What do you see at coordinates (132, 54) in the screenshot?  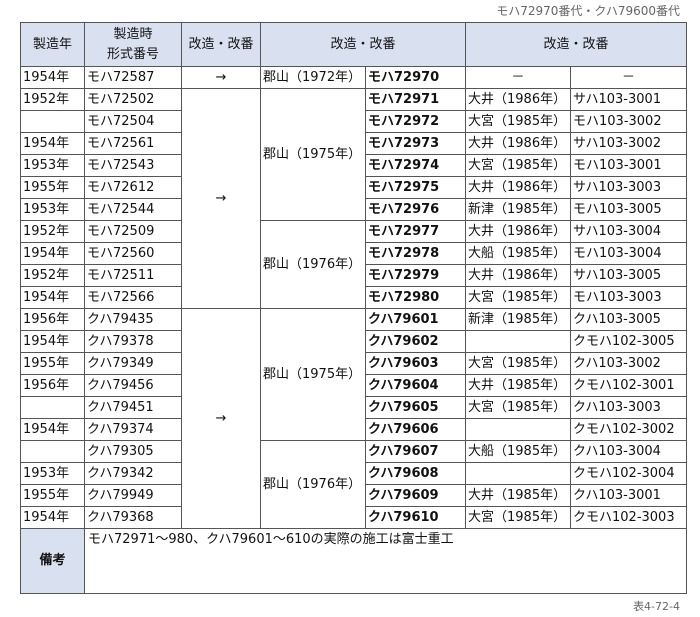 I see `header-original-line2: 形式番号` at bounding box center [132, 54].